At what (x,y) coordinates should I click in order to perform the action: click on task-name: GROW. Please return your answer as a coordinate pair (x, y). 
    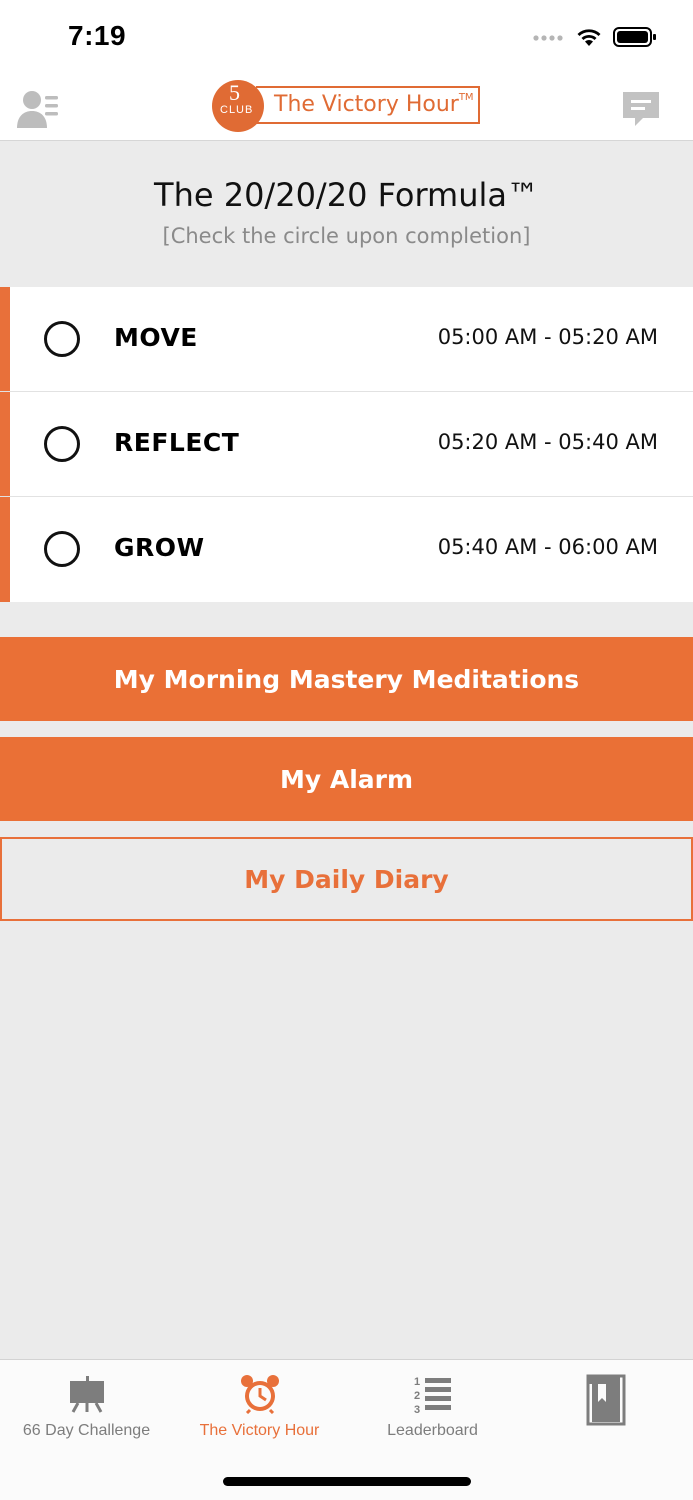
    Looking at the image, I should click on (159, 547).